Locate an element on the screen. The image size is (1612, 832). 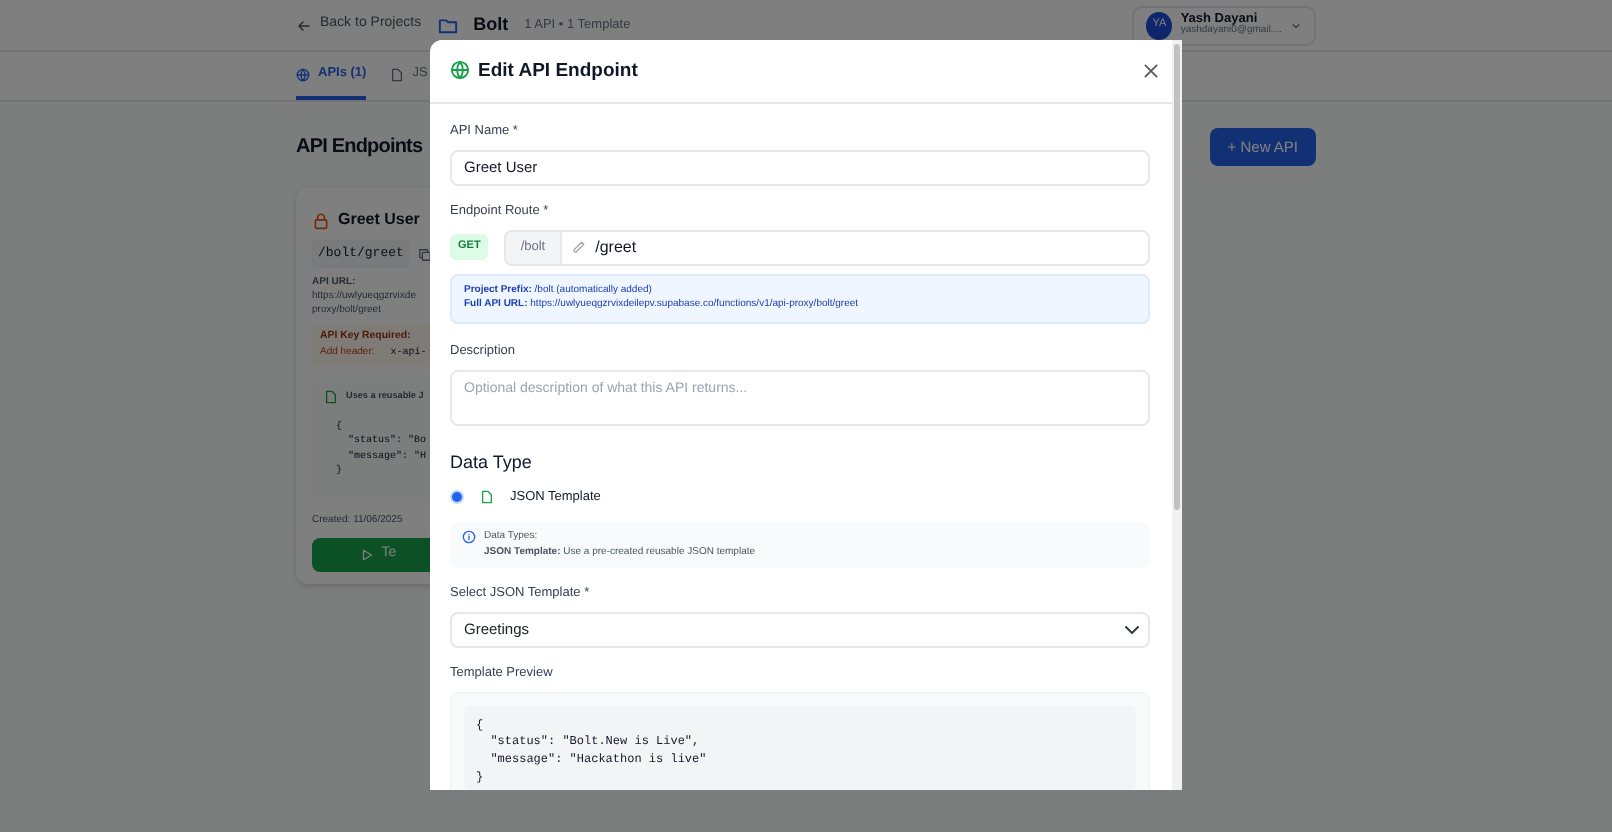
route-field: /greet is located at coordinates (854, 247).